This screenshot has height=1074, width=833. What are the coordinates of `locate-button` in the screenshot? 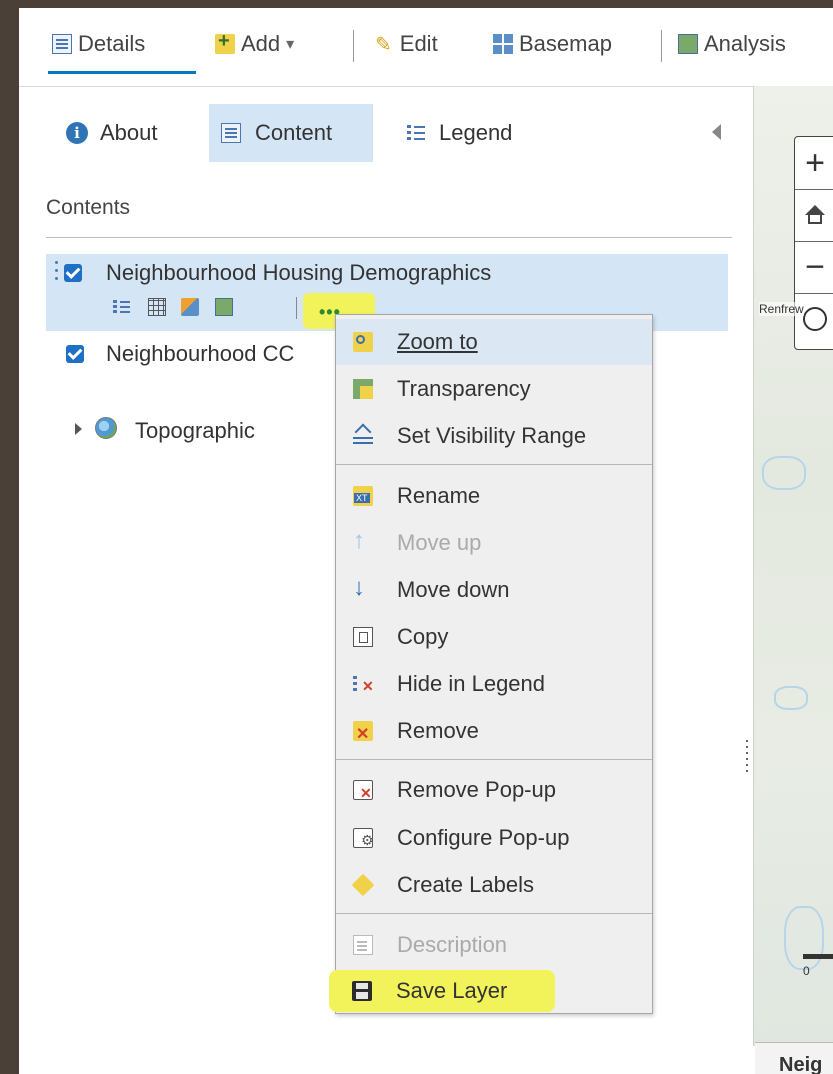 It's located at (814, 319).